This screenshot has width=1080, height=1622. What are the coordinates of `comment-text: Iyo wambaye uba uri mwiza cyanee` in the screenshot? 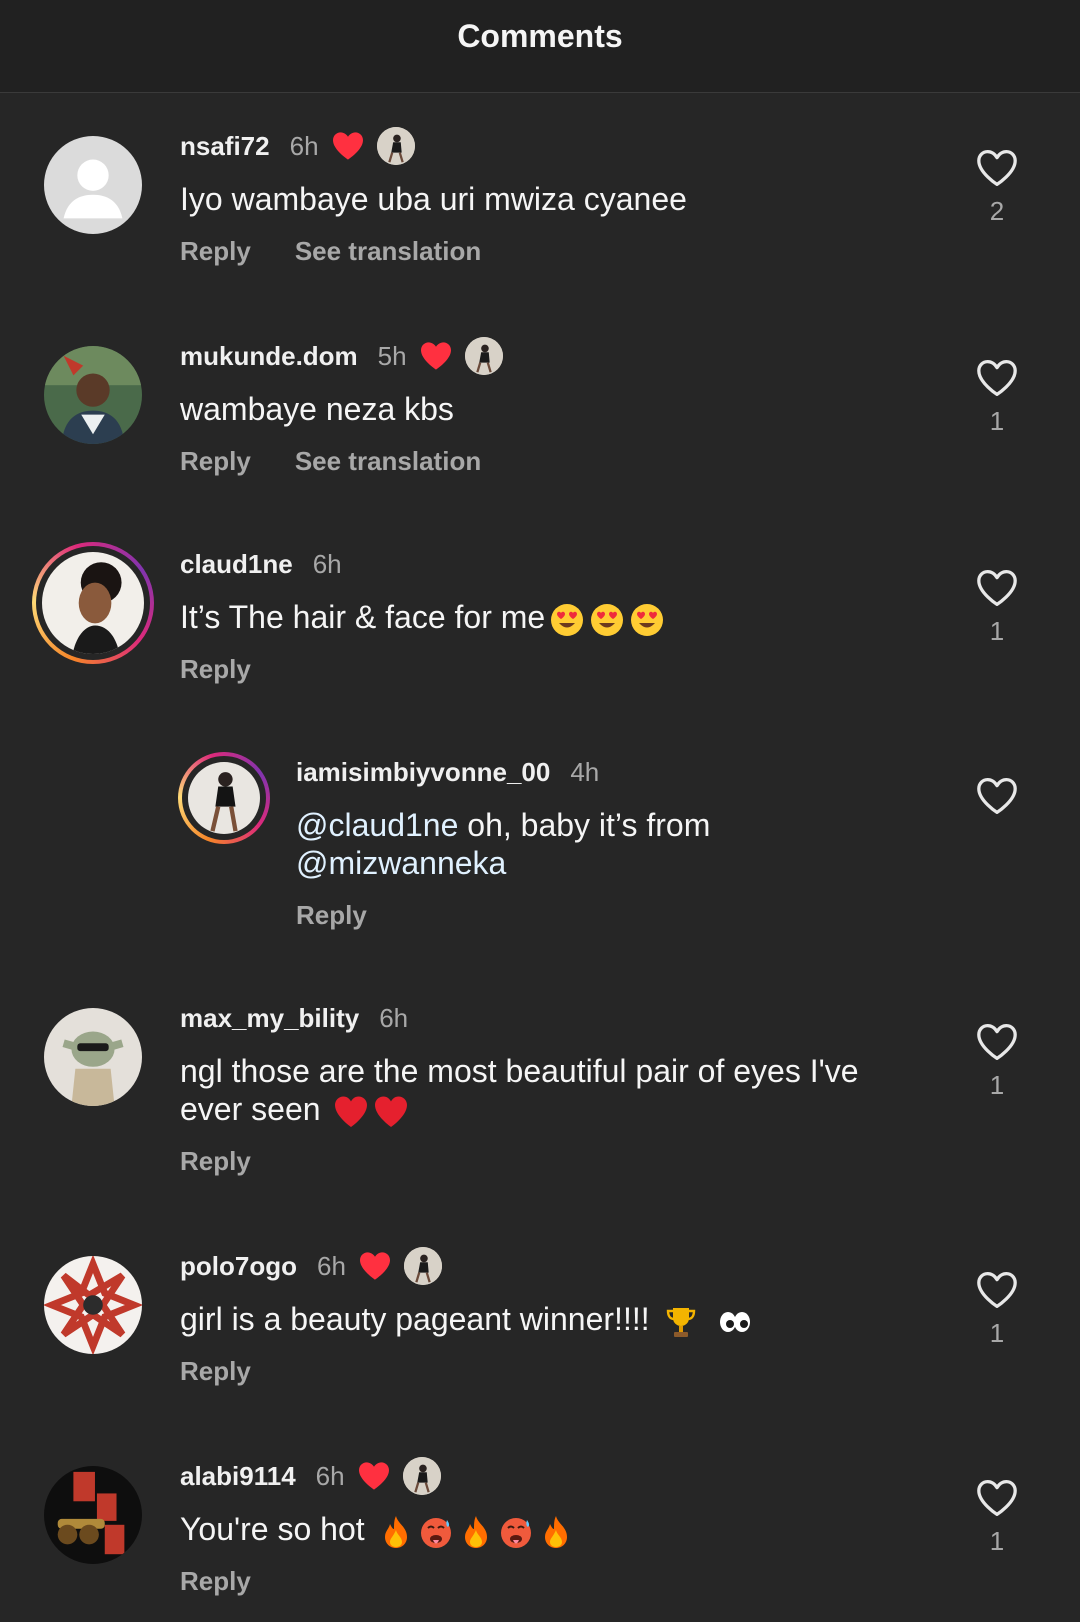 It's located at (433, 199).